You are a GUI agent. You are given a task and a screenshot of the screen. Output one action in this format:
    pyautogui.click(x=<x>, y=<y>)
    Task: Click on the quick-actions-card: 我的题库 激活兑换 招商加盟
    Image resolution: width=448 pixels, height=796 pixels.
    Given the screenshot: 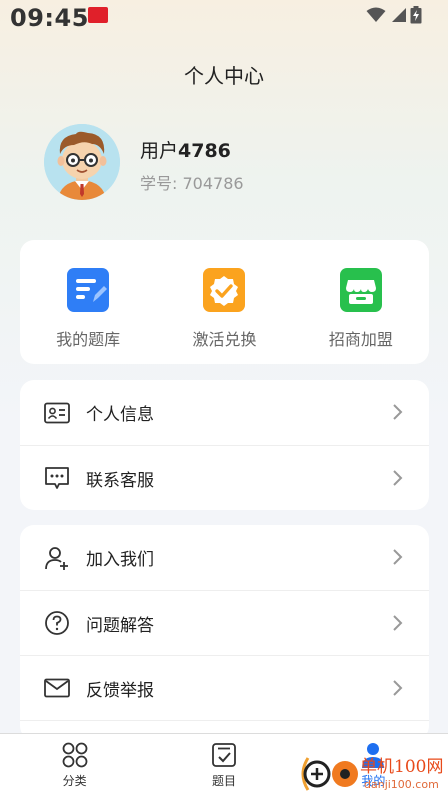 What is the action you would take?
    pyautogui.click(x=224, y=302)
    